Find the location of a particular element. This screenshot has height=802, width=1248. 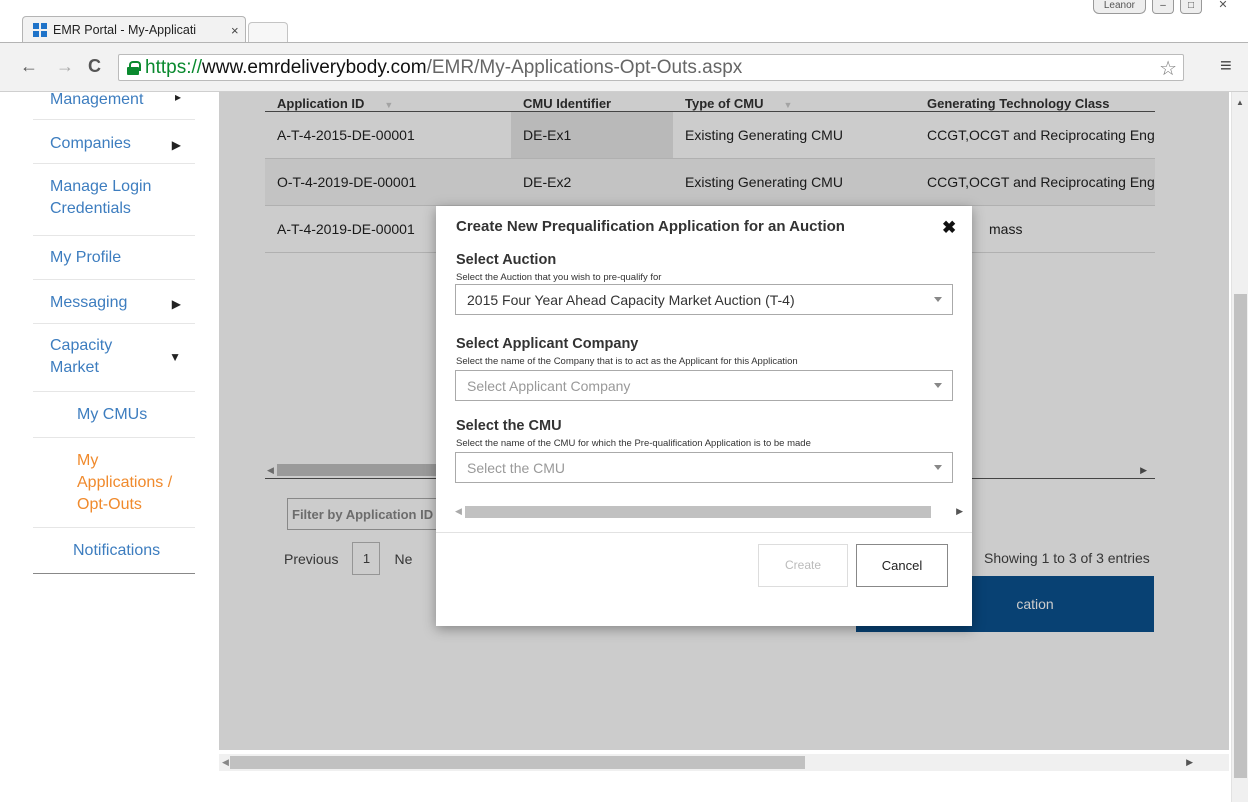

content-horizontal-scrollbar: ◀ ▶ is located at coordinates (724, 762).